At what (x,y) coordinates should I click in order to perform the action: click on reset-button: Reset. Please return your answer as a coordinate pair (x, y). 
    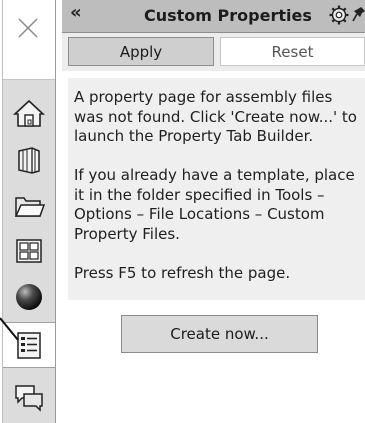
    Looking at the image, I should click on (292, 51).